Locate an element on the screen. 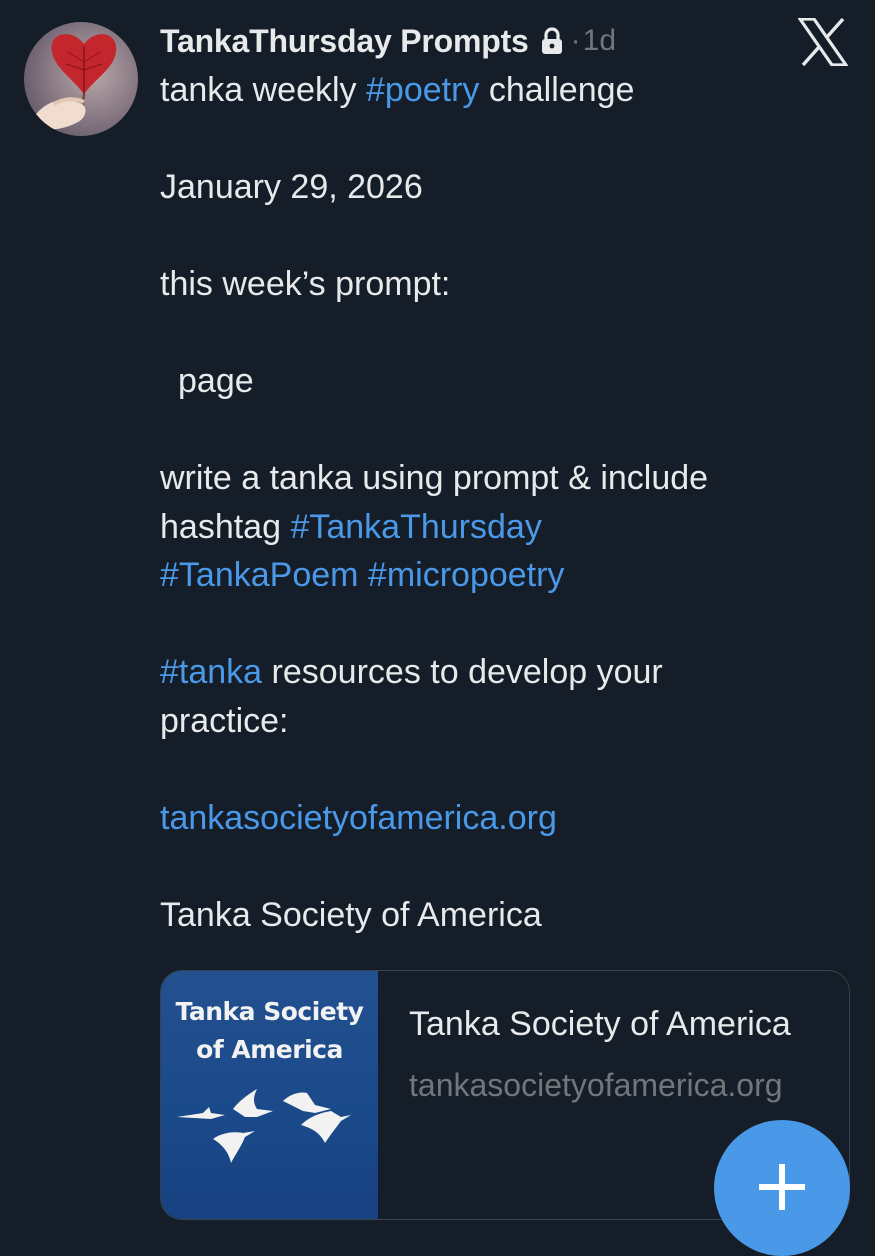 This screenshot has width=875, height=1256. post-date: January 29, 2026 is located at coordinates (291, 187).